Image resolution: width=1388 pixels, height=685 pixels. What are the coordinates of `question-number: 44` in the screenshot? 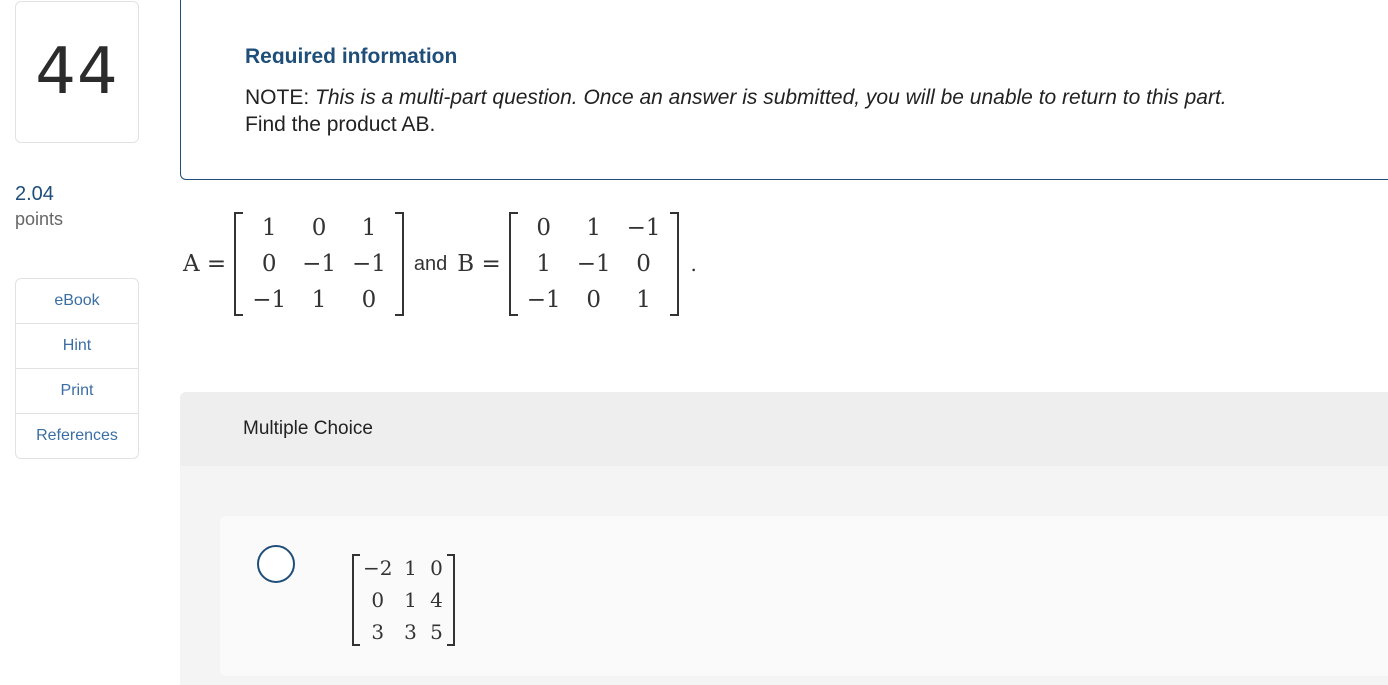 It's located at (77, 72).